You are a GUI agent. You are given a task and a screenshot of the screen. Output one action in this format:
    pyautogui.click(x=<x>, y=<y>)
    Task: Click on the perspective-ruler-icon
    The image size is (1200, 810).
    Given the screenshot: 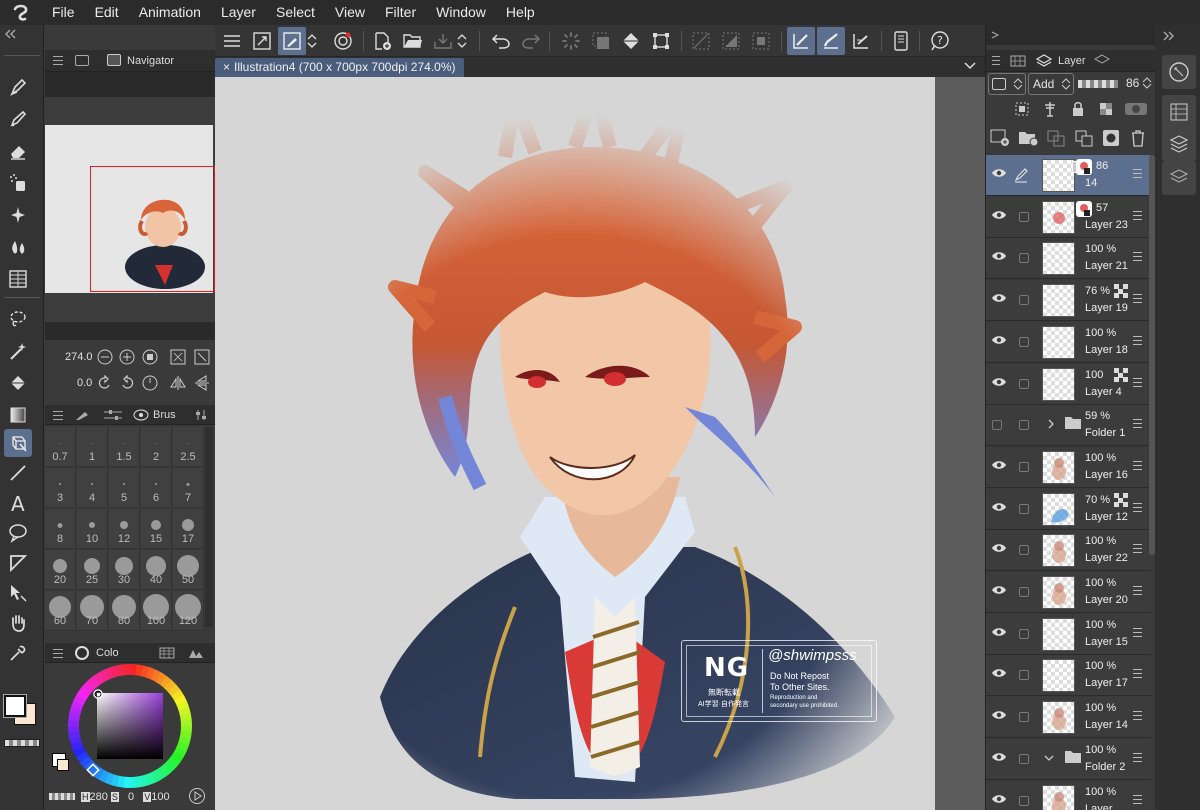 What is the action you would take?
    pyautogui.click(x=18, y=279)
    